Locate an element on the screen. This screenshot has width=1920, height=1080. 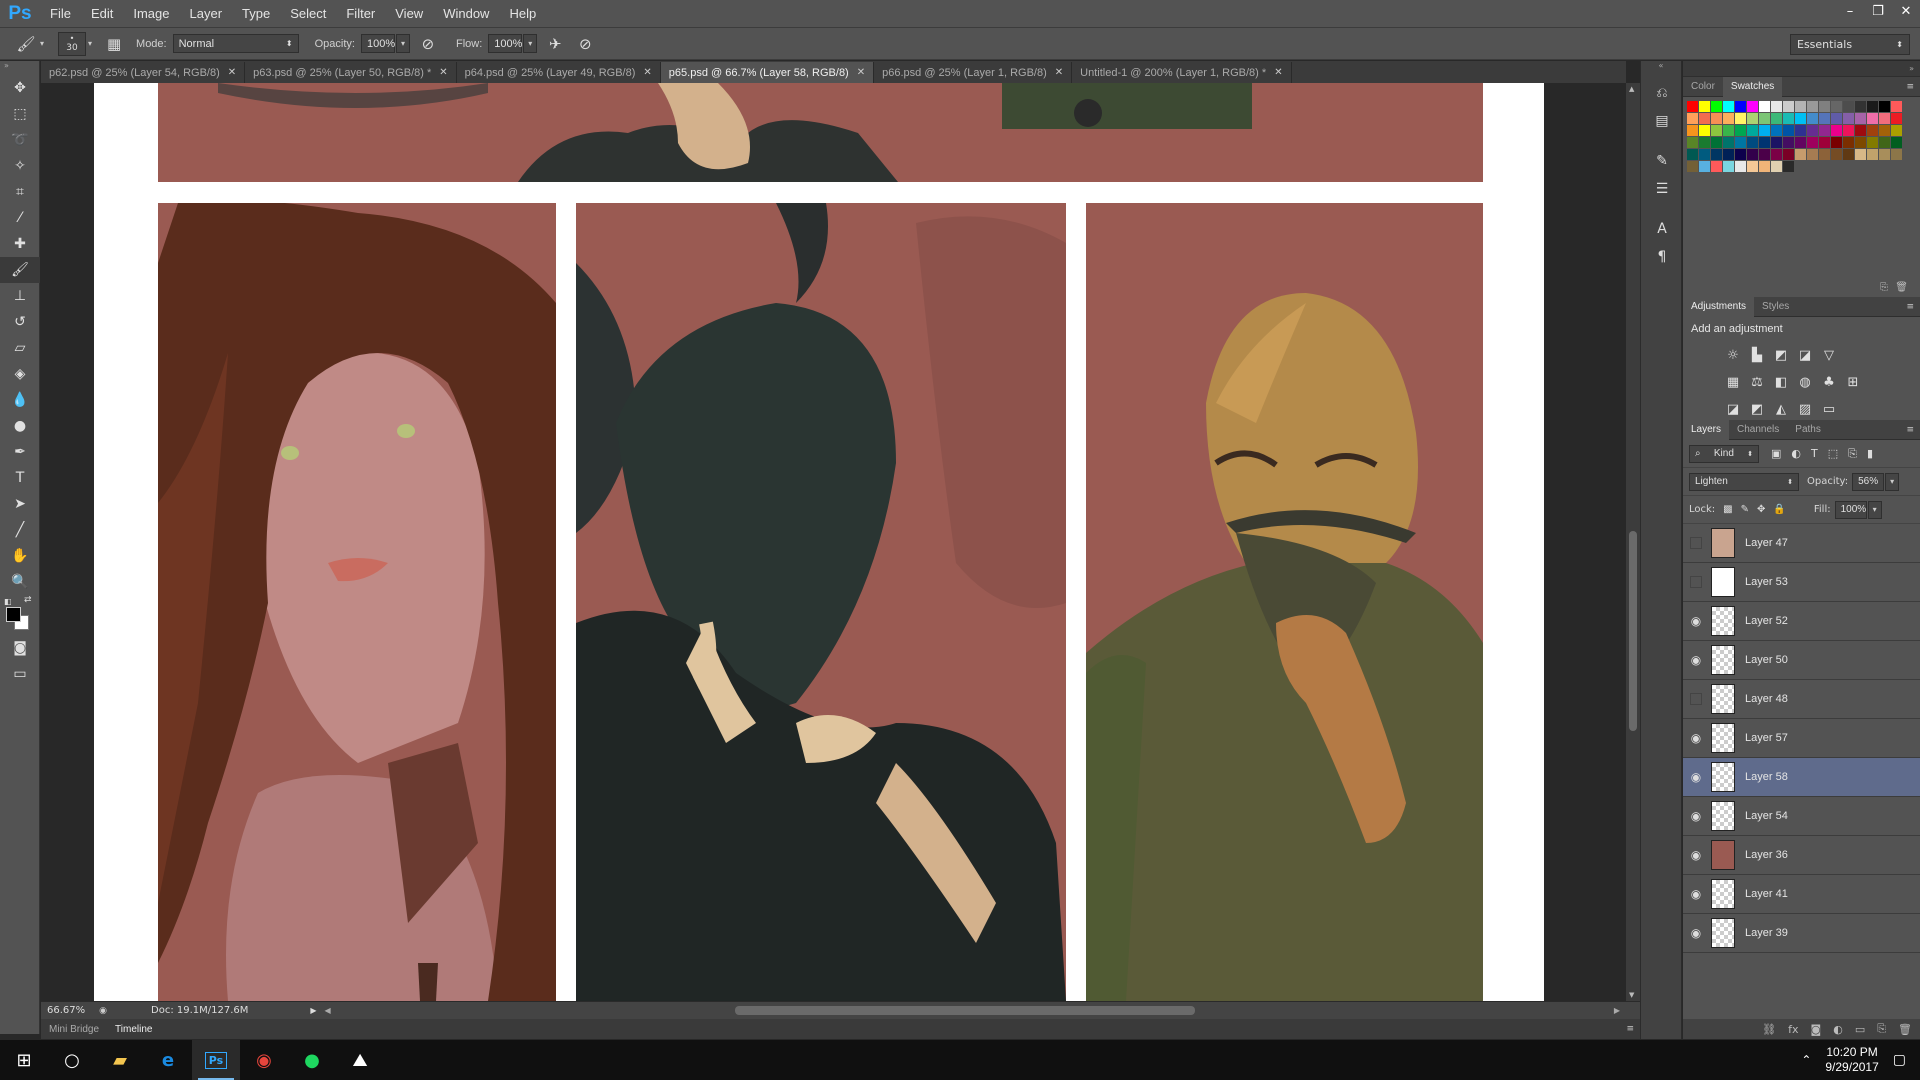
bottom-panel-menu-icon: ≡ is located at coordinates (1630, 1029).